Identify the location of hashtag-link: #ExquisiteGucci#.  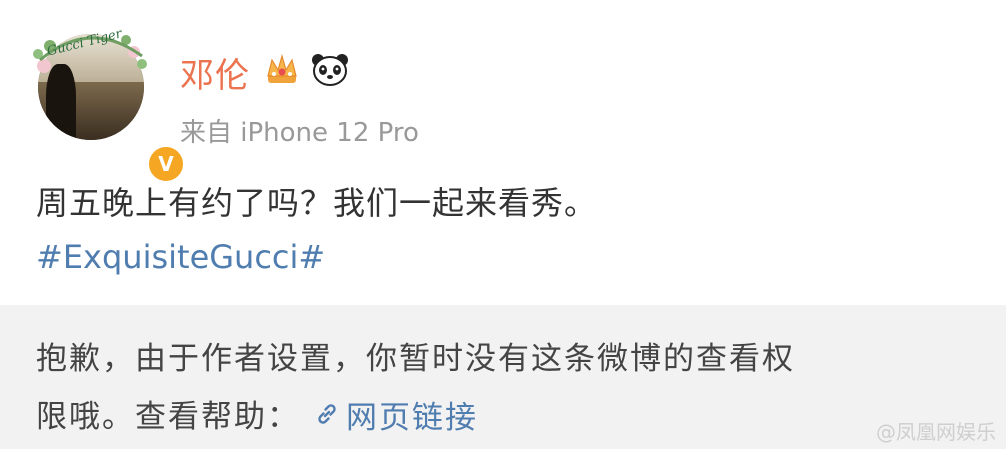
(180, 257).